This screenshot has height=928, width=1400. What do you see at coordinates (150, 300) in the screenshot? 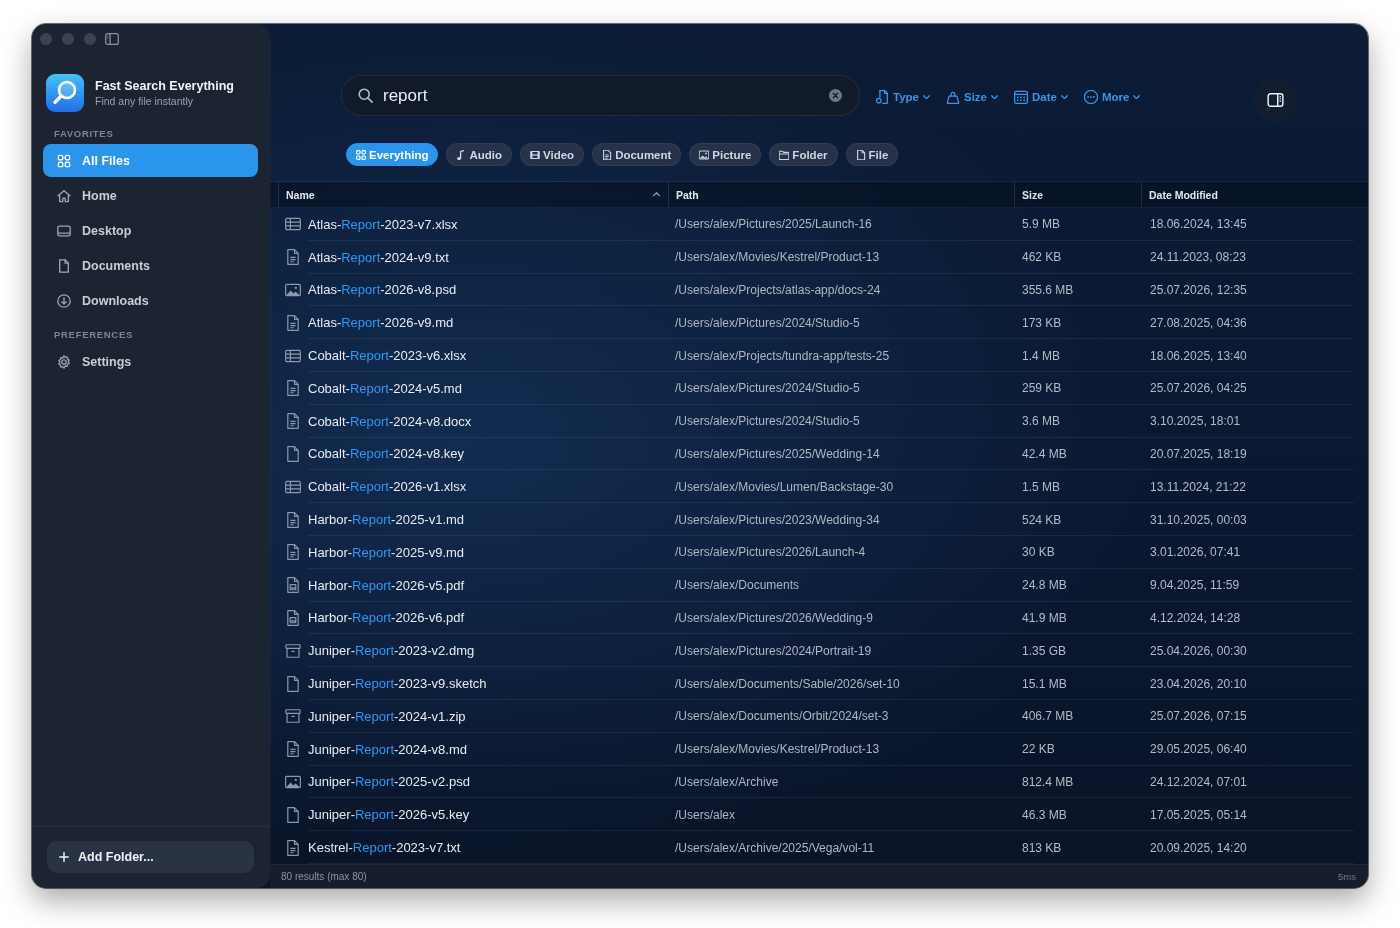
I see `sidebar-item: Downloads` at bounding box center [150, 300].